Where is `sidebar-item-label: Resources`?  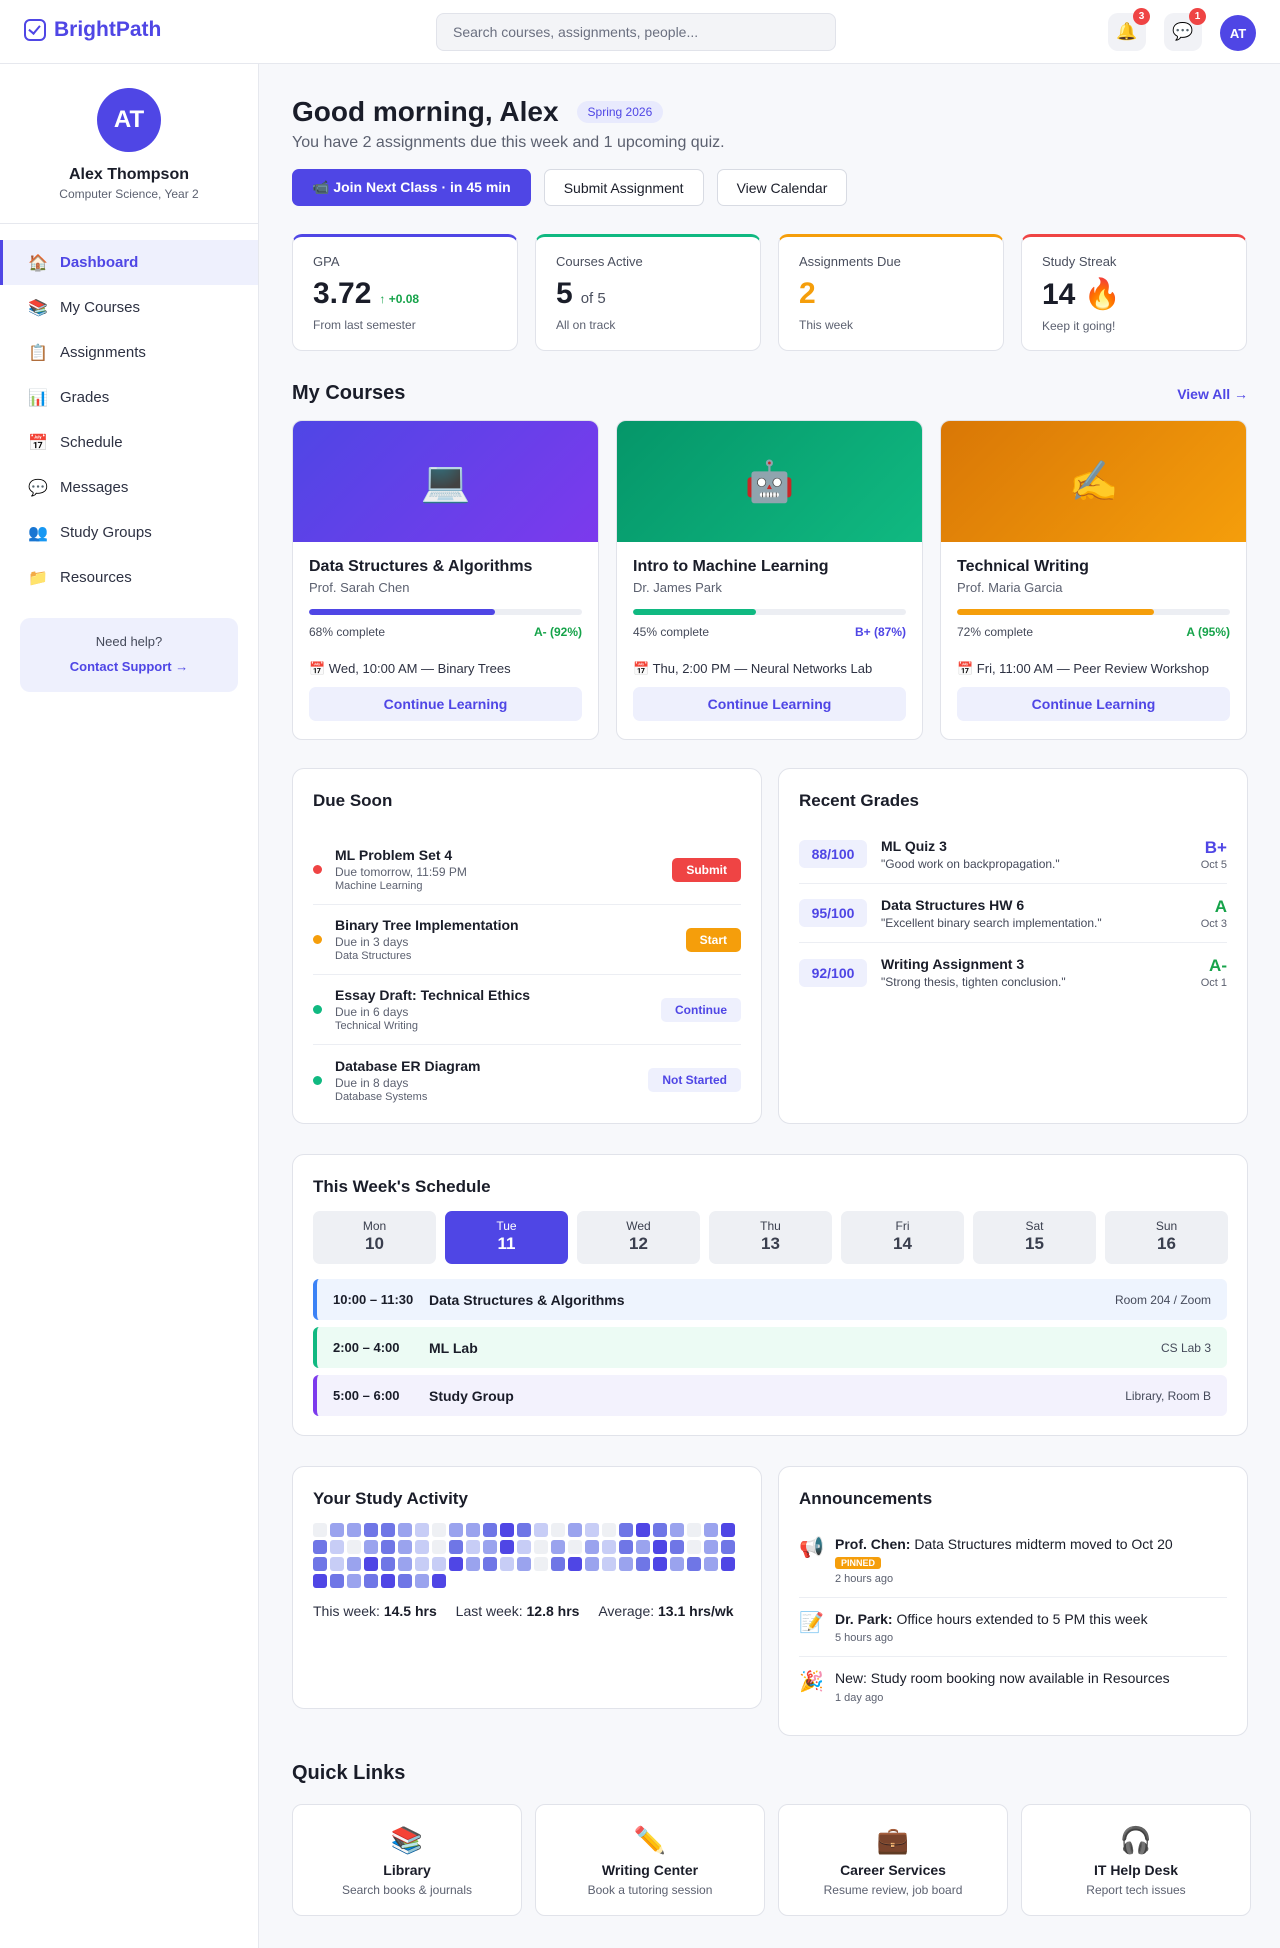
sidebar-item-label: Resources is located at coordinates (96, 577).